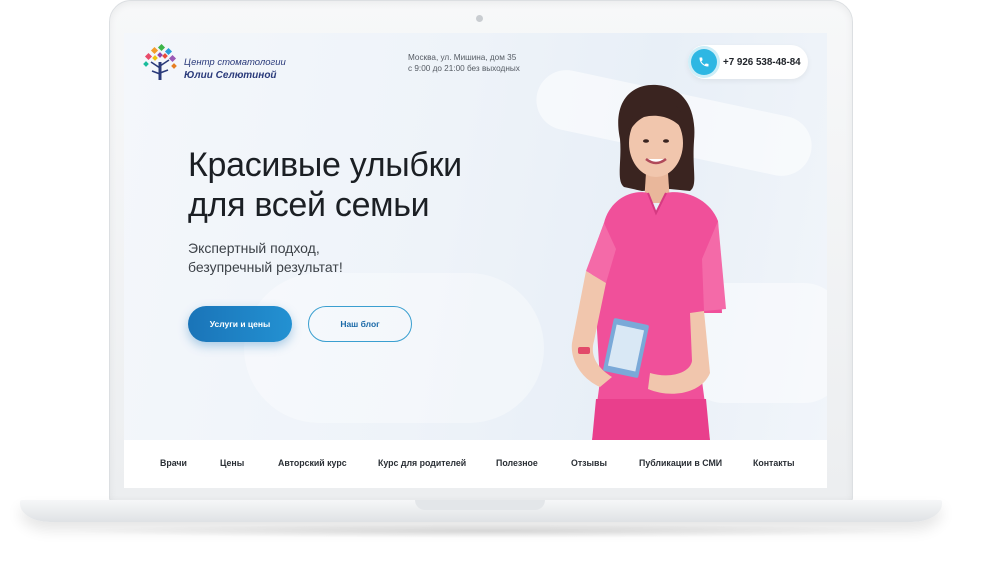 This screenshot has width=982, height=572. Describe the element at coordinates (517, 463) in the screenshot. I see `nav-item-useful: Полезное` at that location.